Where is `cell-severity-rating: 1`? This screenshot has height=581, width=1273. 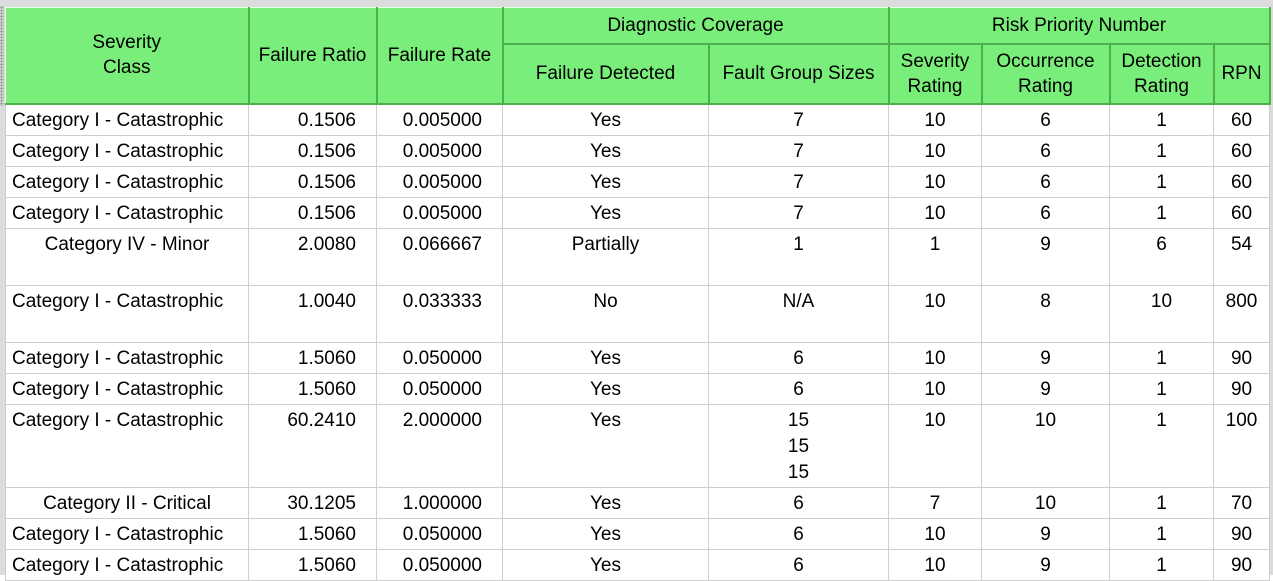 cell-severity-rating: 1 is located at coordinates (935, 256).